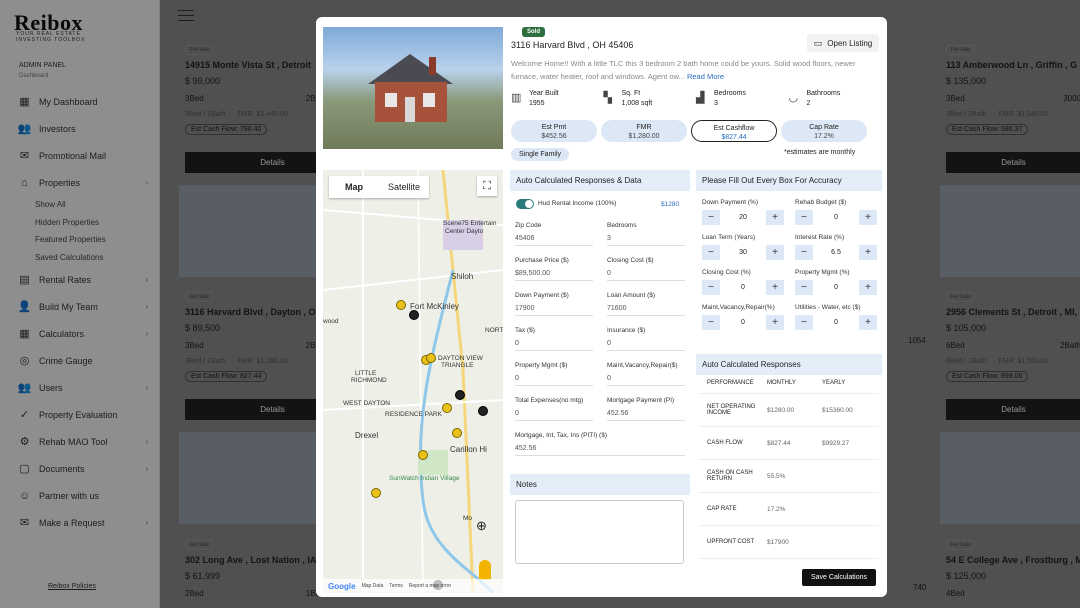 Image resolution: width=1080 pixels, height=608 pixels. Describe the element at coordinates (700, 98) in the screenshot. I see `bed-icon: ▟` at that location.